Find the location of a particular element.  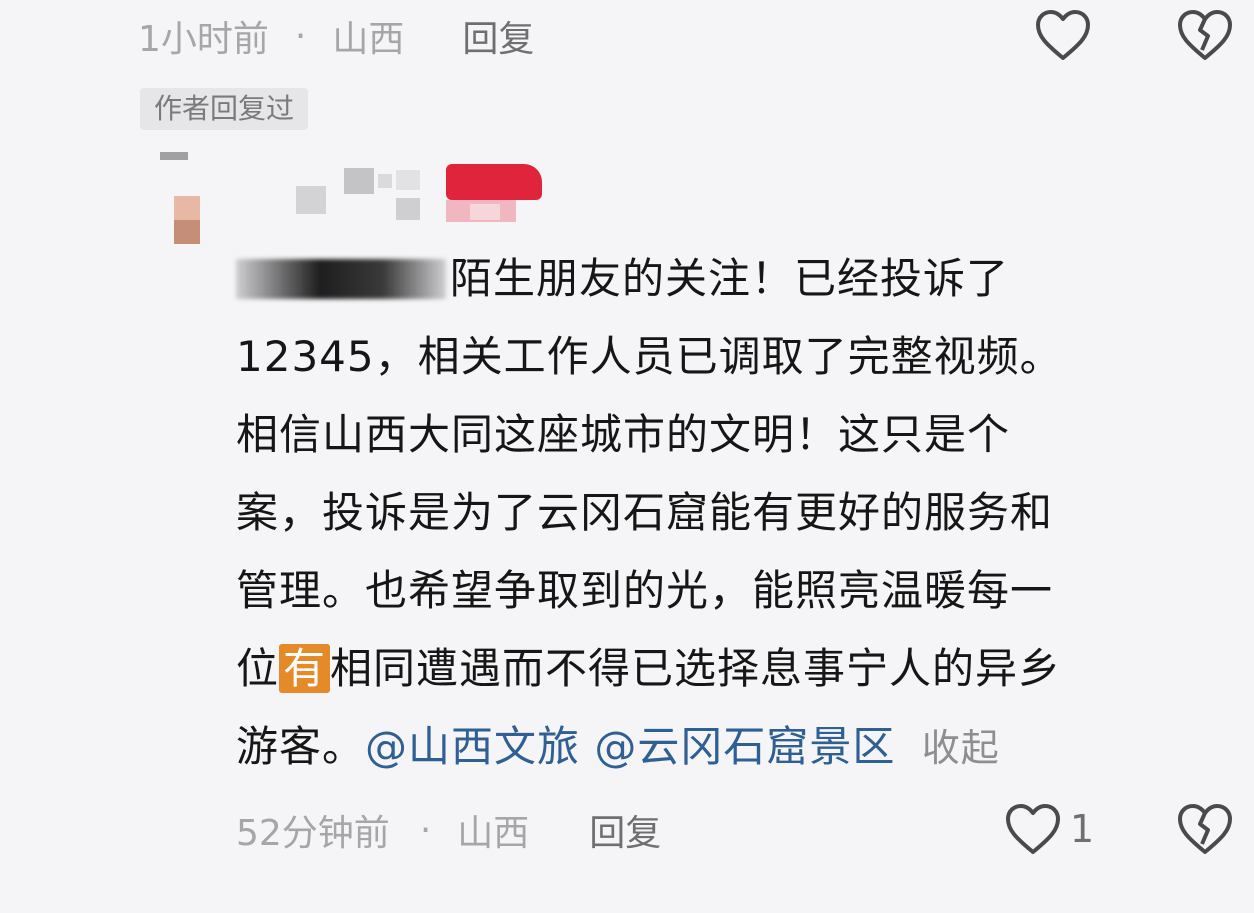

avatar is located at coordinates (180, 200).